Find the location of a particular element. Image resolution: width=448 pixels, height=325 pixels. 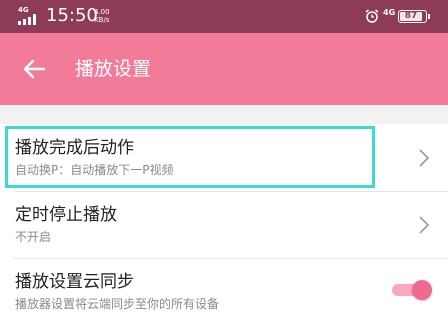

setting-title: 播放完成后动作 is located at coordinates (74, 148).